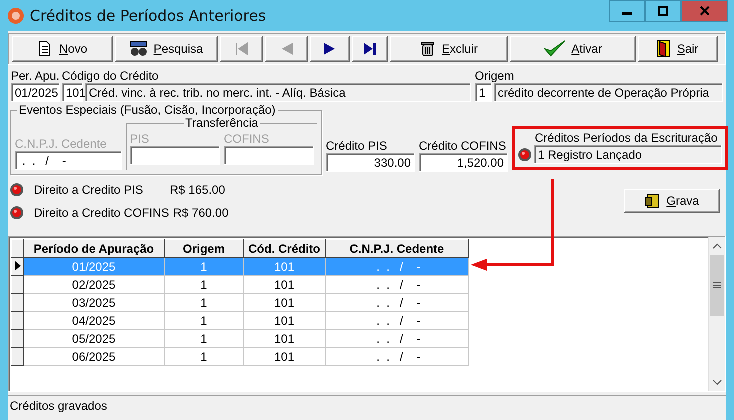 The width and height of the screenshot is (734, 420). Describe the element at coordinates (94, 303) in the screenshot. I see `table-cell: 03/2025` at that location.